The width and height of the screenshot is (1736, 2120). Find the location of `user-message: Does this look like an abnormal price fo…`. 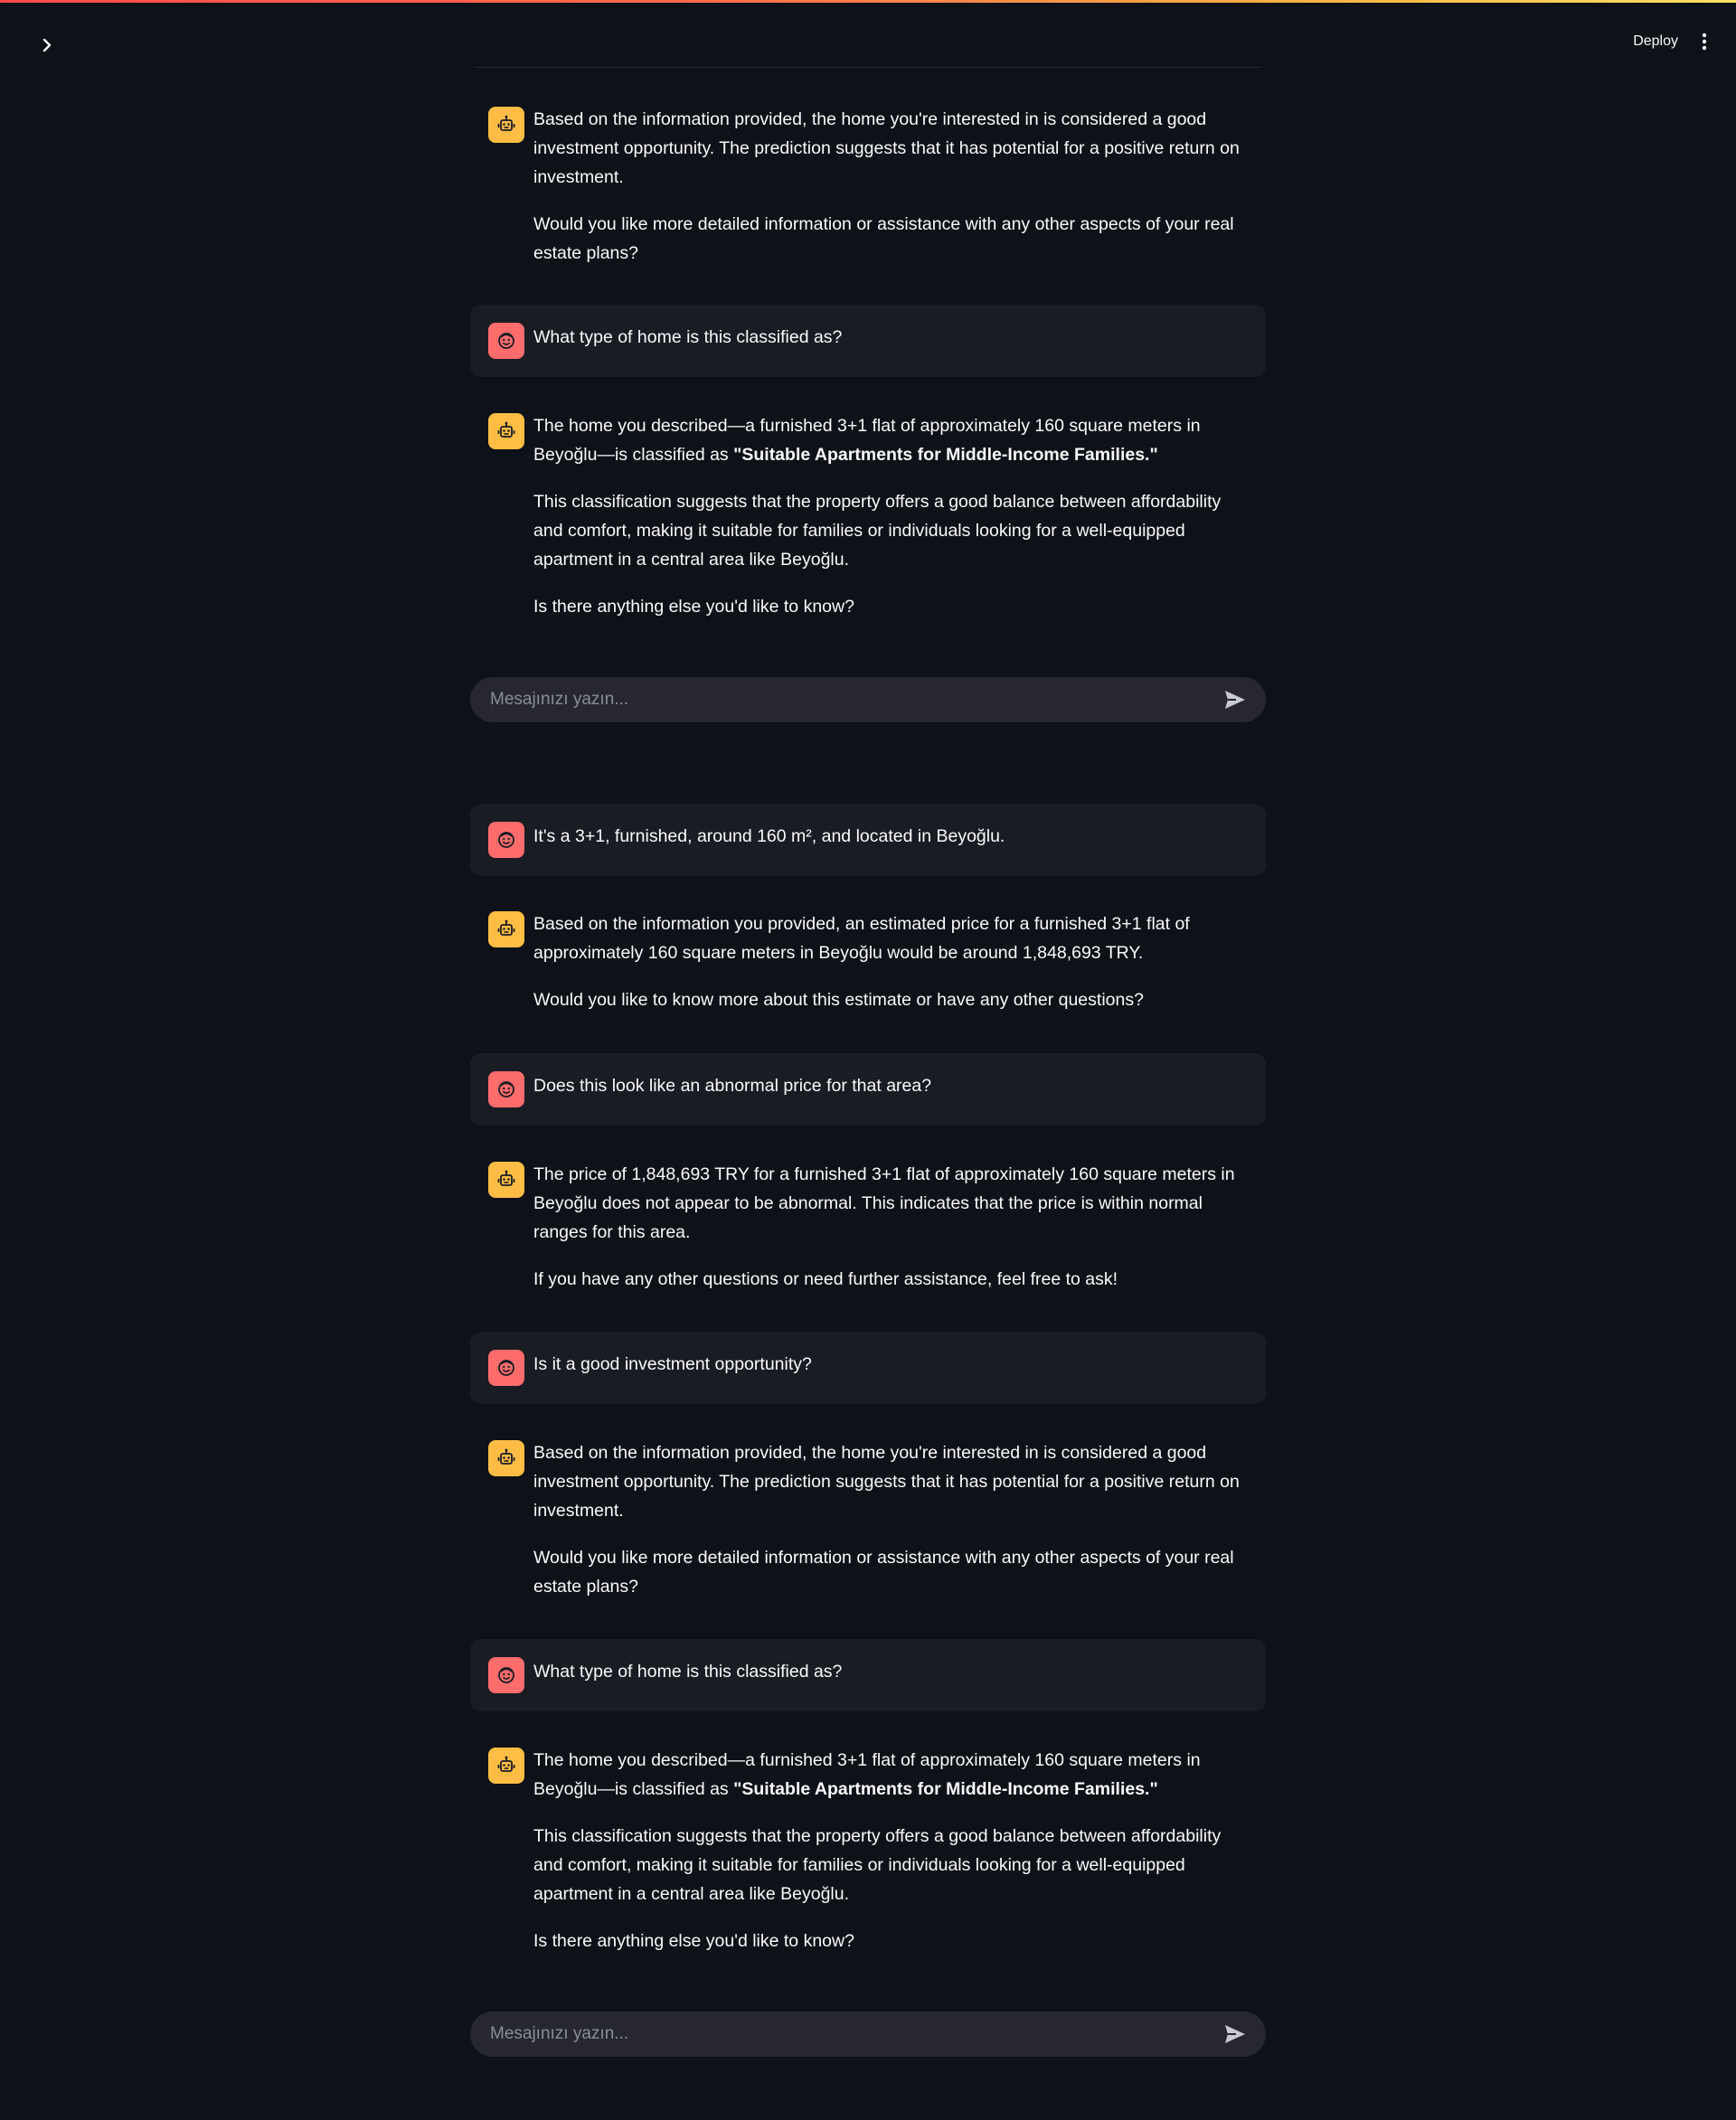

user-message: Does this look like an abnormal price fo… is located at coordinates (868, 1090).